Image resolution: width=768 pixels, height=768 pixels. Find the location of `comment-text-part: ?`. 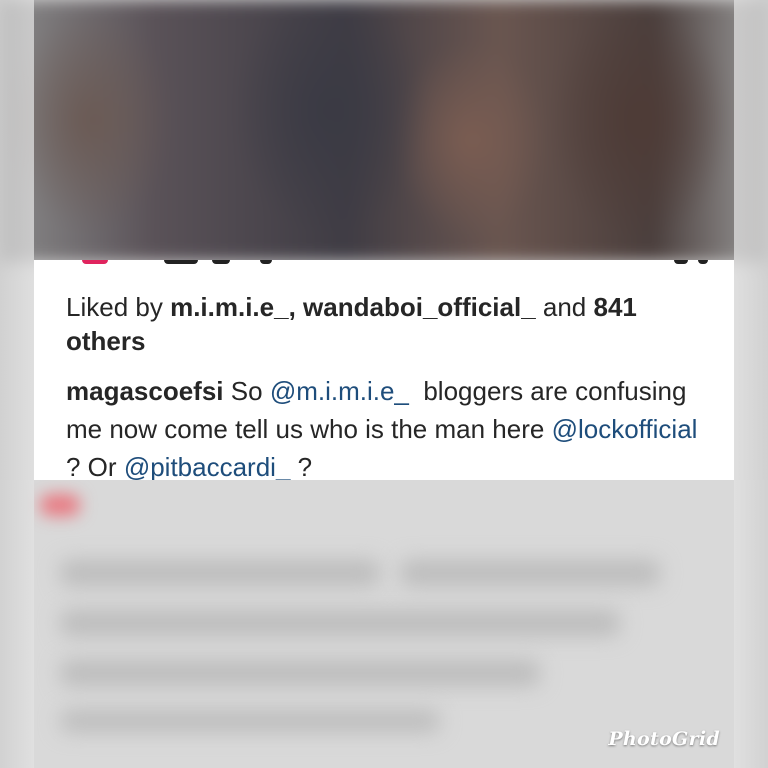

comment-text-part: ? is located at coordinates (305, 466).